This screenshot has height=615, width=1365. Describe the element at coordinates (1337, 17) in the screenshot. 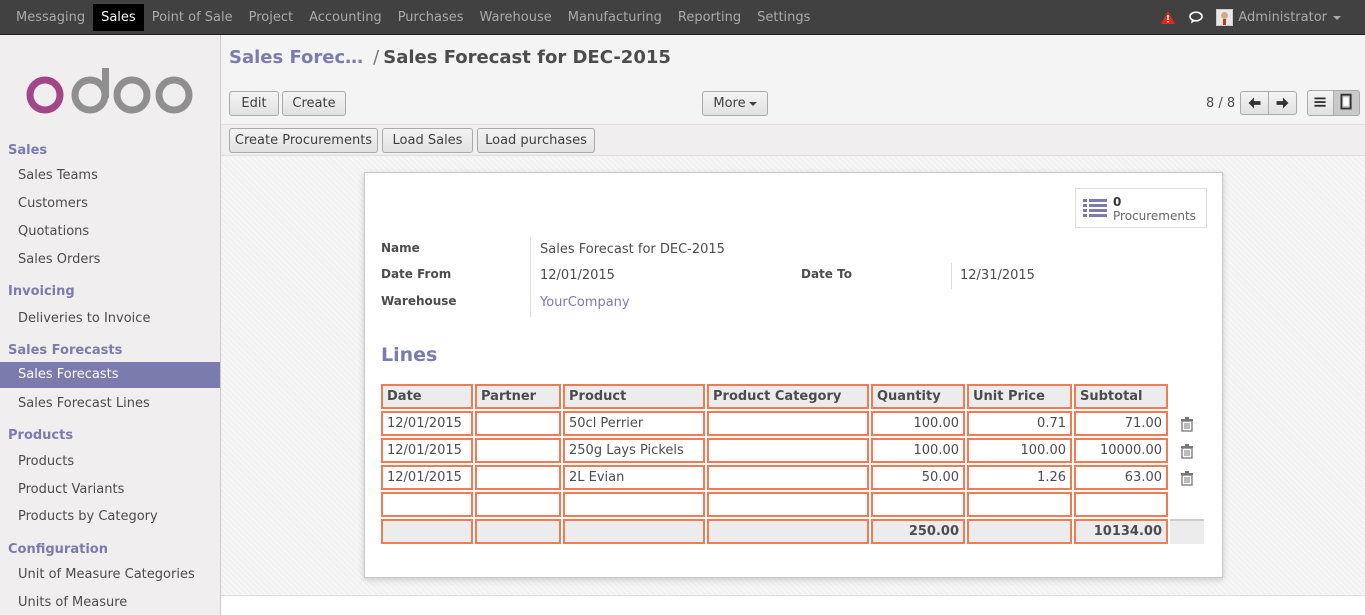

I see `chevron-down-icon` at that location.